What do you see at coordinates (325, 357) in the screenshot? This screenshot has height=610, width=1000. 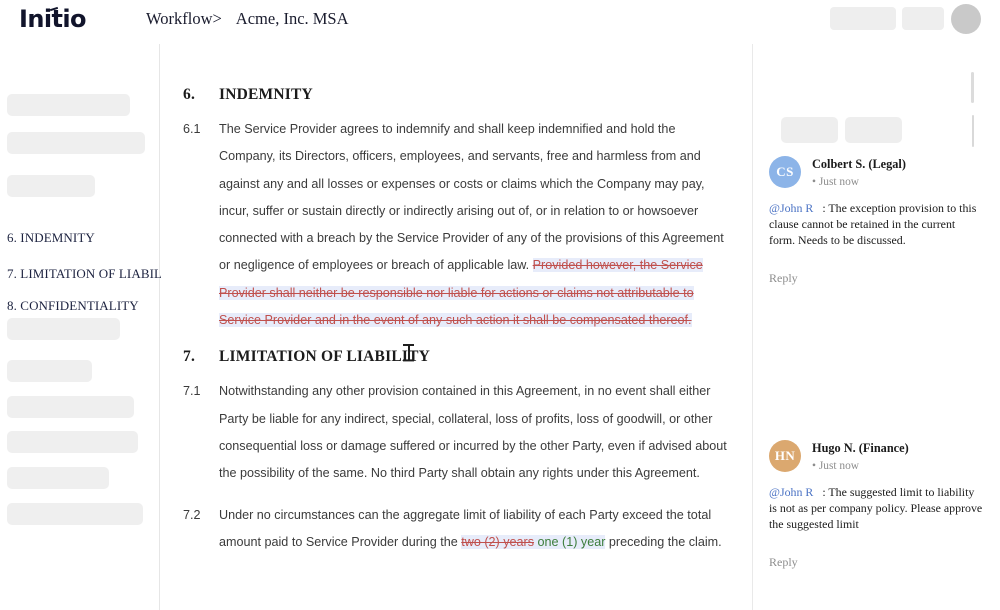 I see `section-title: LIMITATION OF LIABILITY` at bounding box center [325, 357].